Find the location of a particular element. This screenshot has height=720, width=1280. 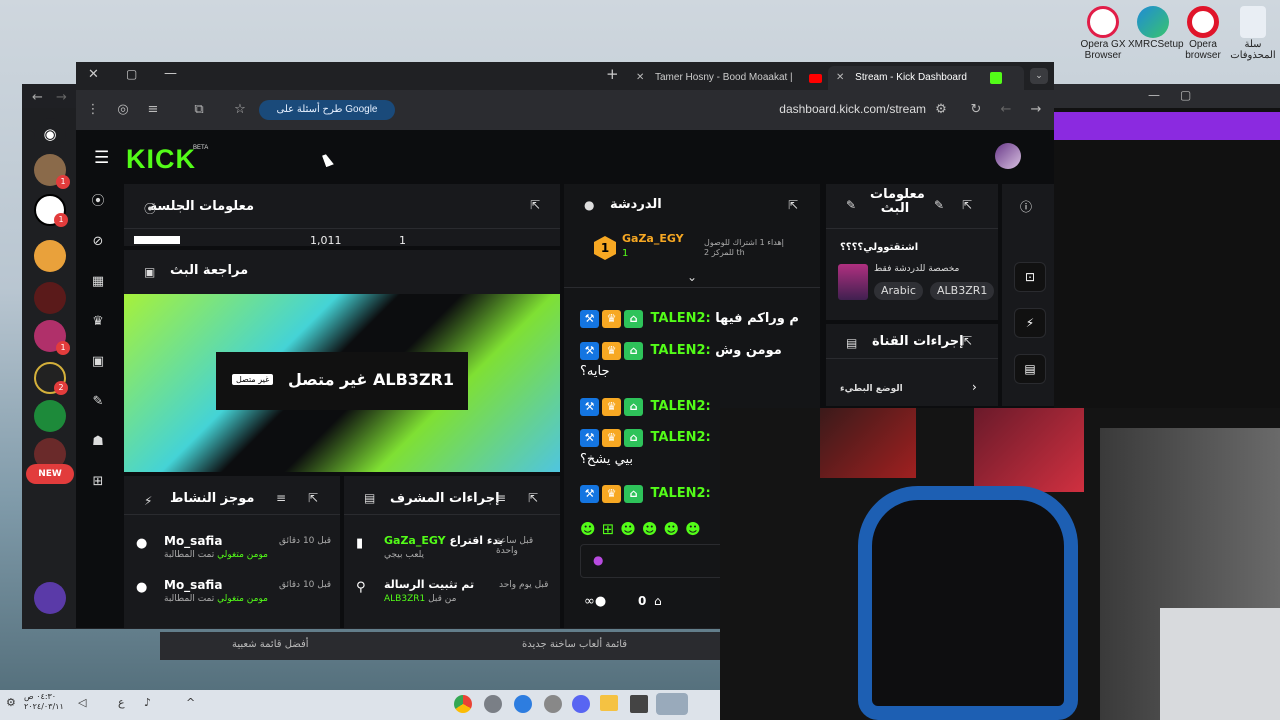

volume-icon: ◁ is located at coordinates (82, 702).